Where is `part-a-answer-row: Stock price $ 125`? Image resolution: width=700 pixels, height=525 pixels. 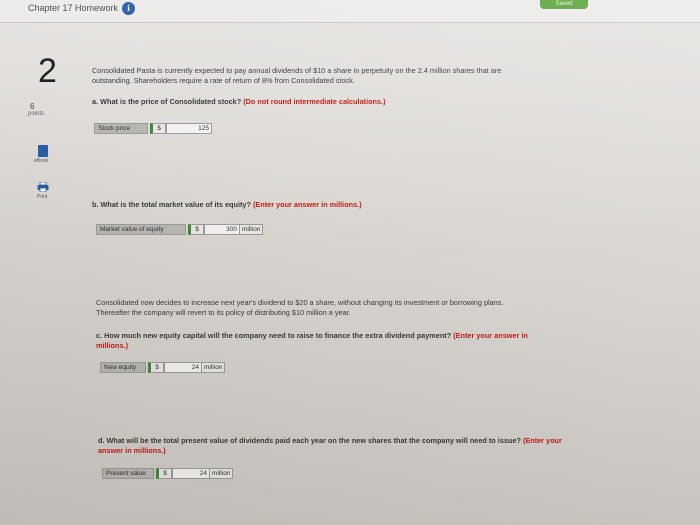
part-a-answer-row: Stock price $ 125 is located at coordinates (153, 128).